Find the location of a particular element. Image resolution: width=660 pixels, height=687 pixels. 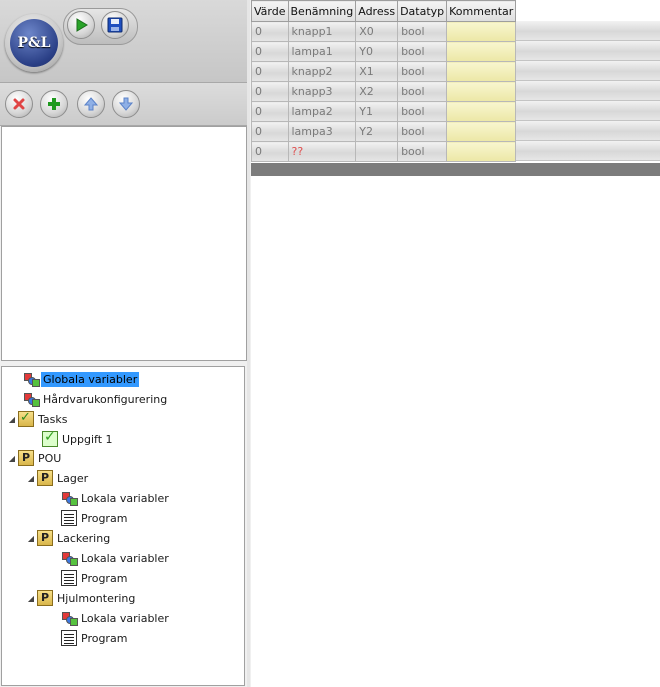

column-header-datatype: Datatyp is located at coordinates (422, 11).